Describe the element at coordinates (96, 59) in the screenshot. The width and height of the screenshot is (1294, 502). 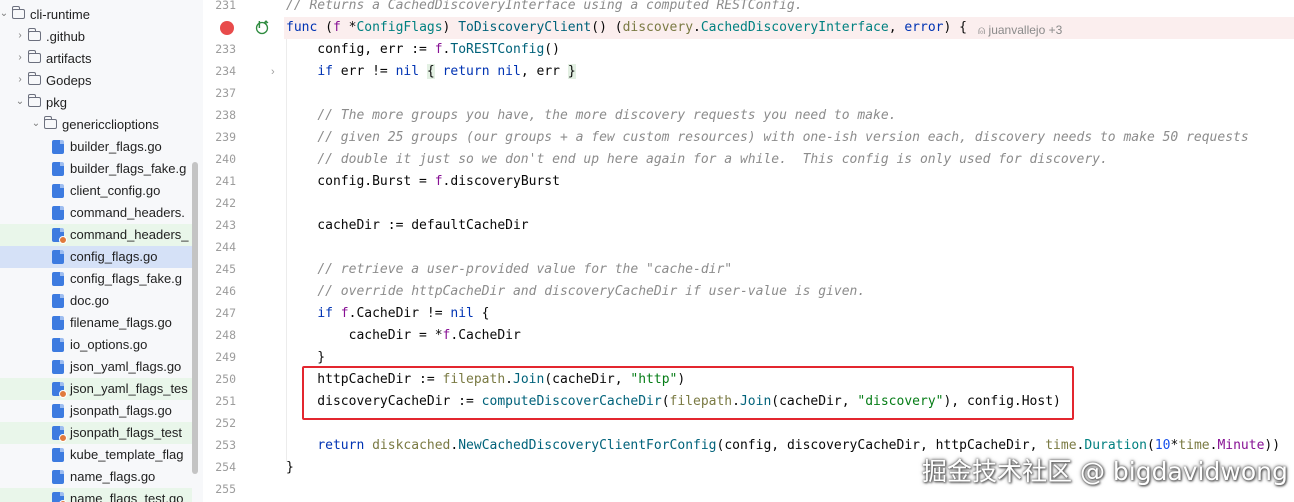
I see `tree-folder-item: › artifacts` at that location.